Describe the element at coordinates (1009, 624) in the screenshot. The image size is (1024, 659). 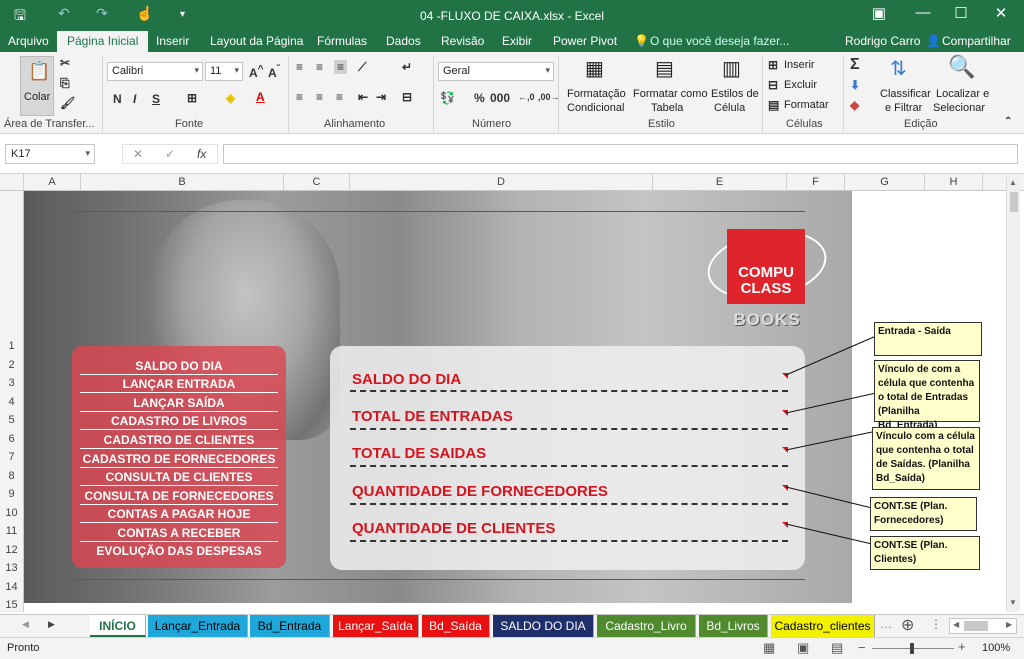
I see `scroll-right-icon: ▶` at that location.